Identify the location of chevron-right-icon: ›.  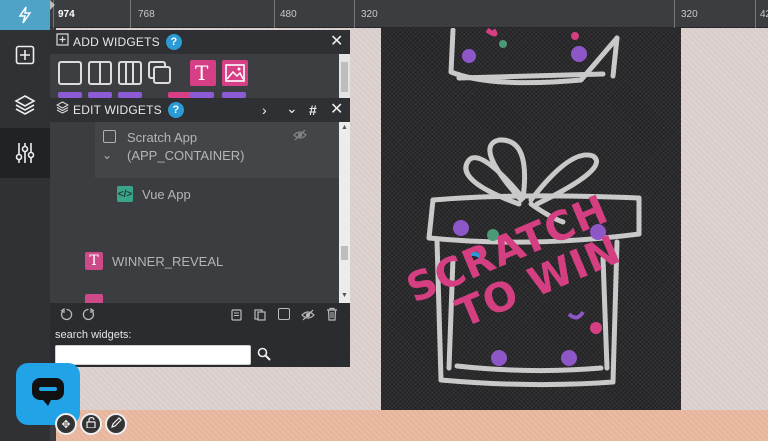
(264, 110).